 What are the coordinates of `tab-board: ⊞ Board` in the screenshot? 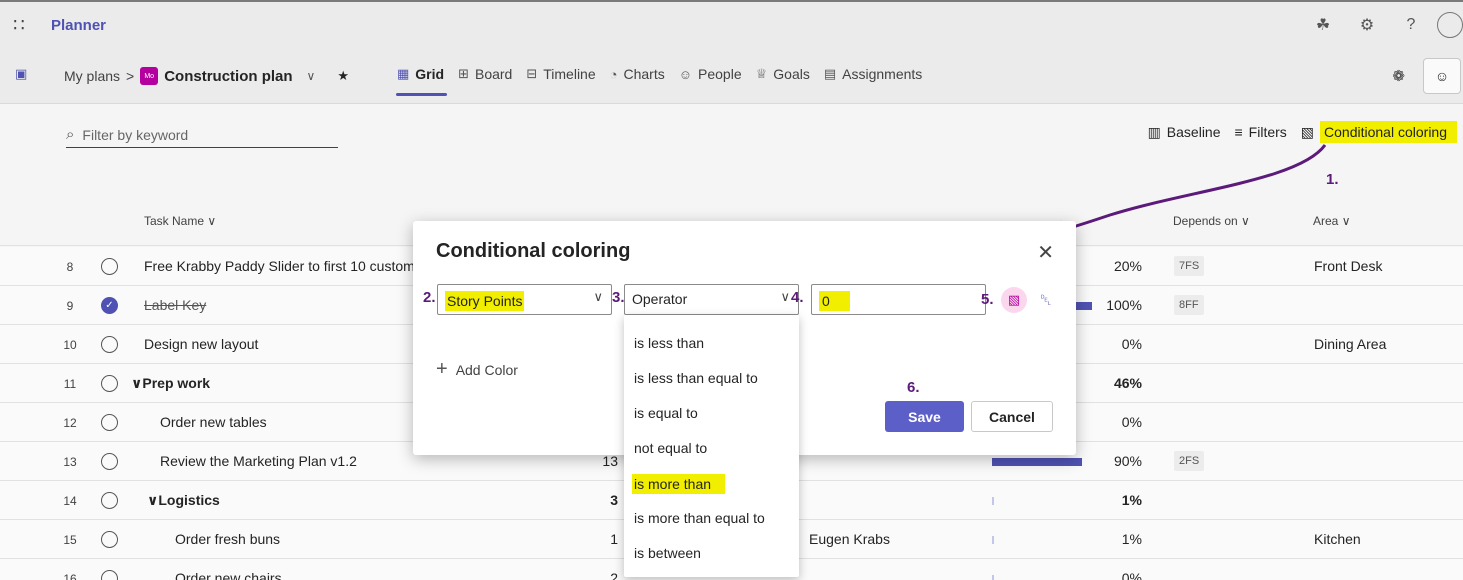 It's located at (491, 74).